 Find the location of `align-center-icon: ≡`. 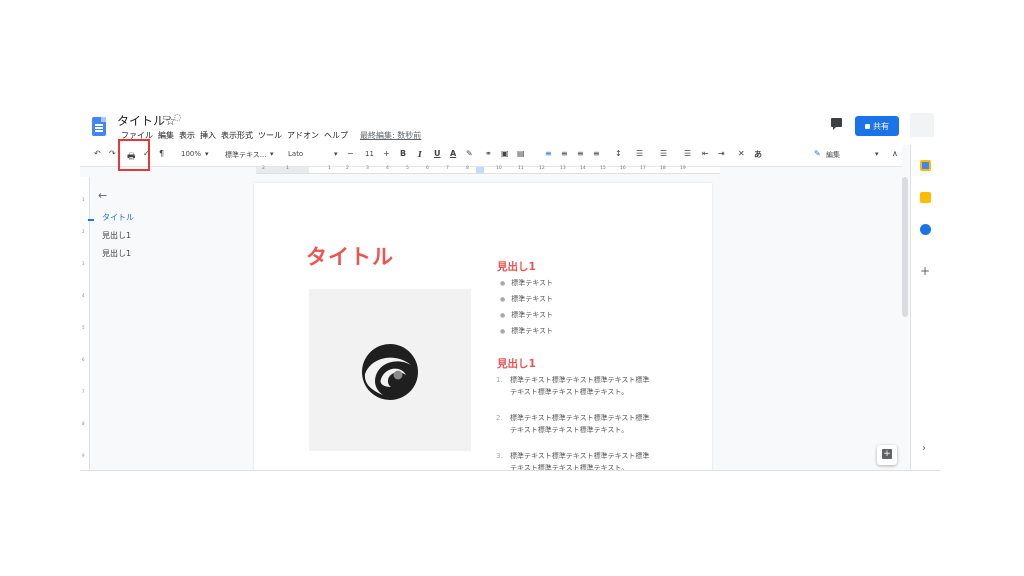

align-center-icon: ≡ is located at coordinates (564, 153).